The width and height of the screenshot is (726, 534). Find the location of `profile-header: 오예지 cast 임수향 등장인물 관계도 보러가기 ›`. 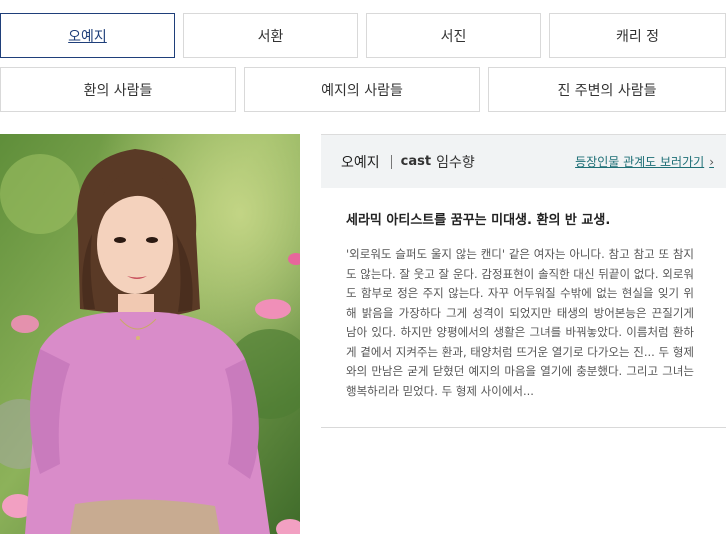

profile-header: 오예지 cast 임수향 등장인물 관계도 보러가기 › is located at coordinates (523, 161).